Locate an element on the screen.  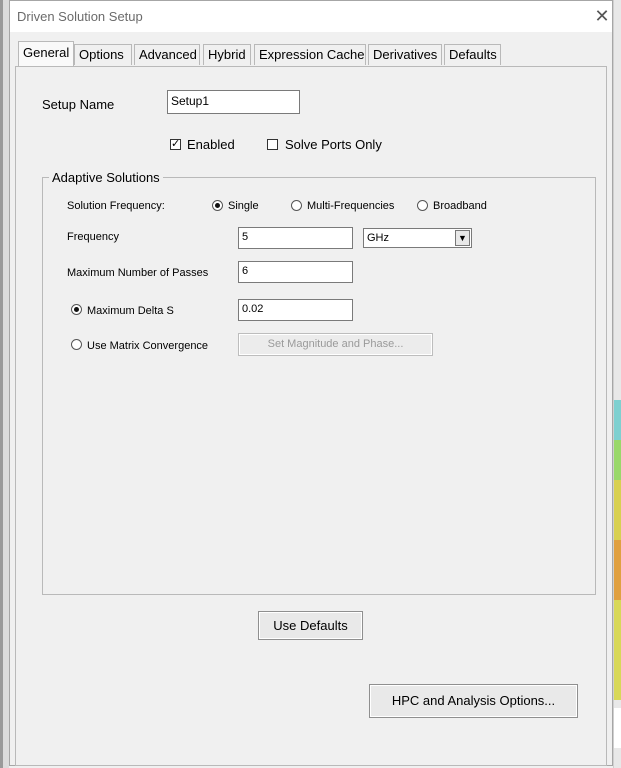
frequency-input: 5 is located at coordinates (295, 238).